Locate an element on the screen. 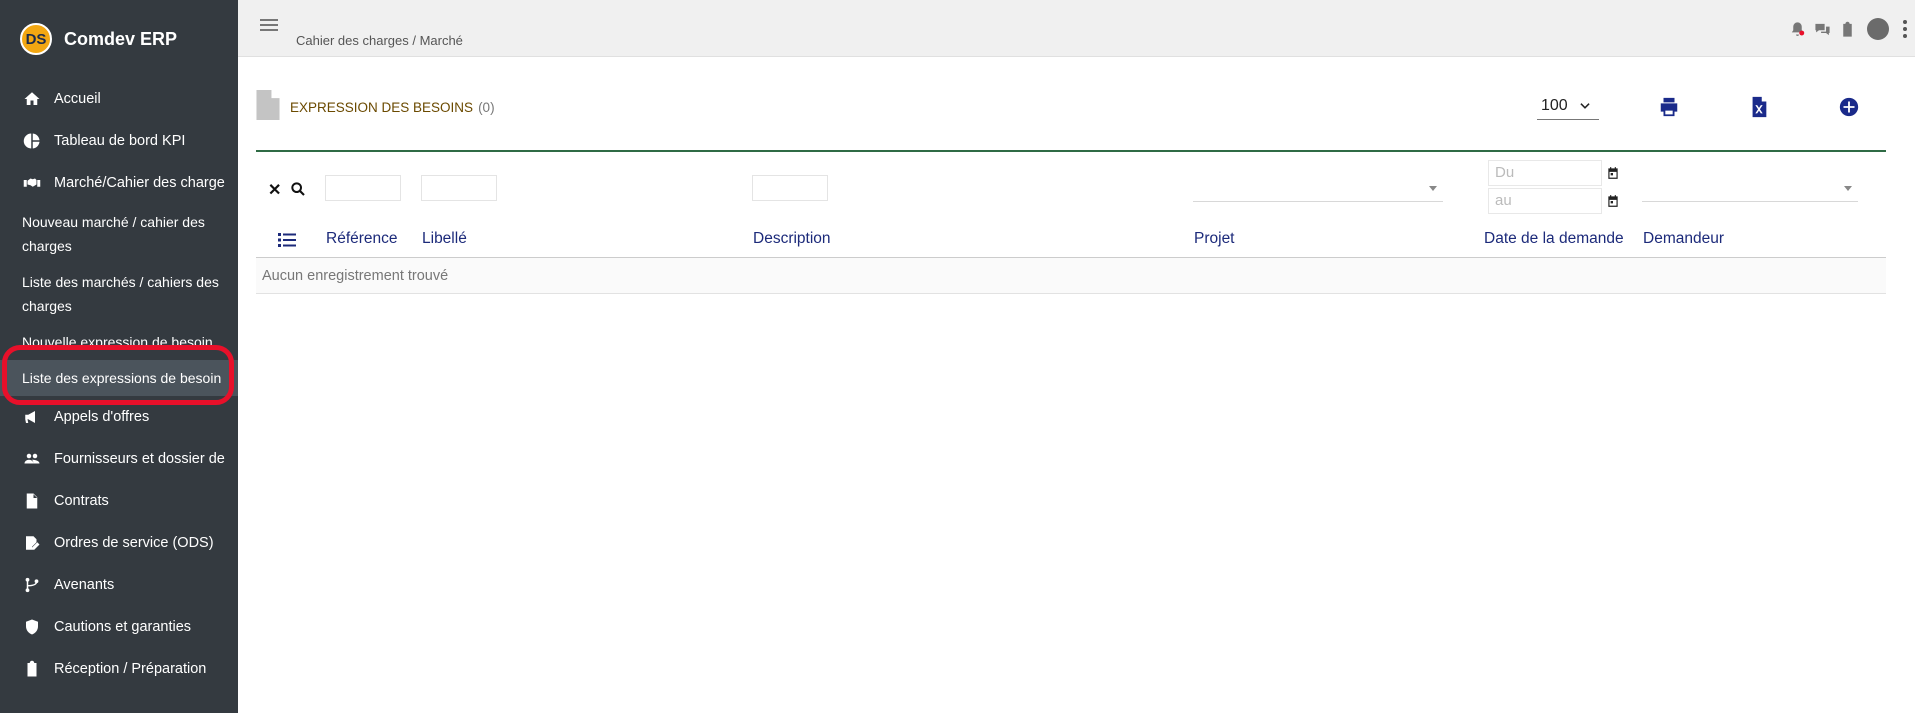  rows-per-page-value: 100 is located at coordinates (1554, 105).